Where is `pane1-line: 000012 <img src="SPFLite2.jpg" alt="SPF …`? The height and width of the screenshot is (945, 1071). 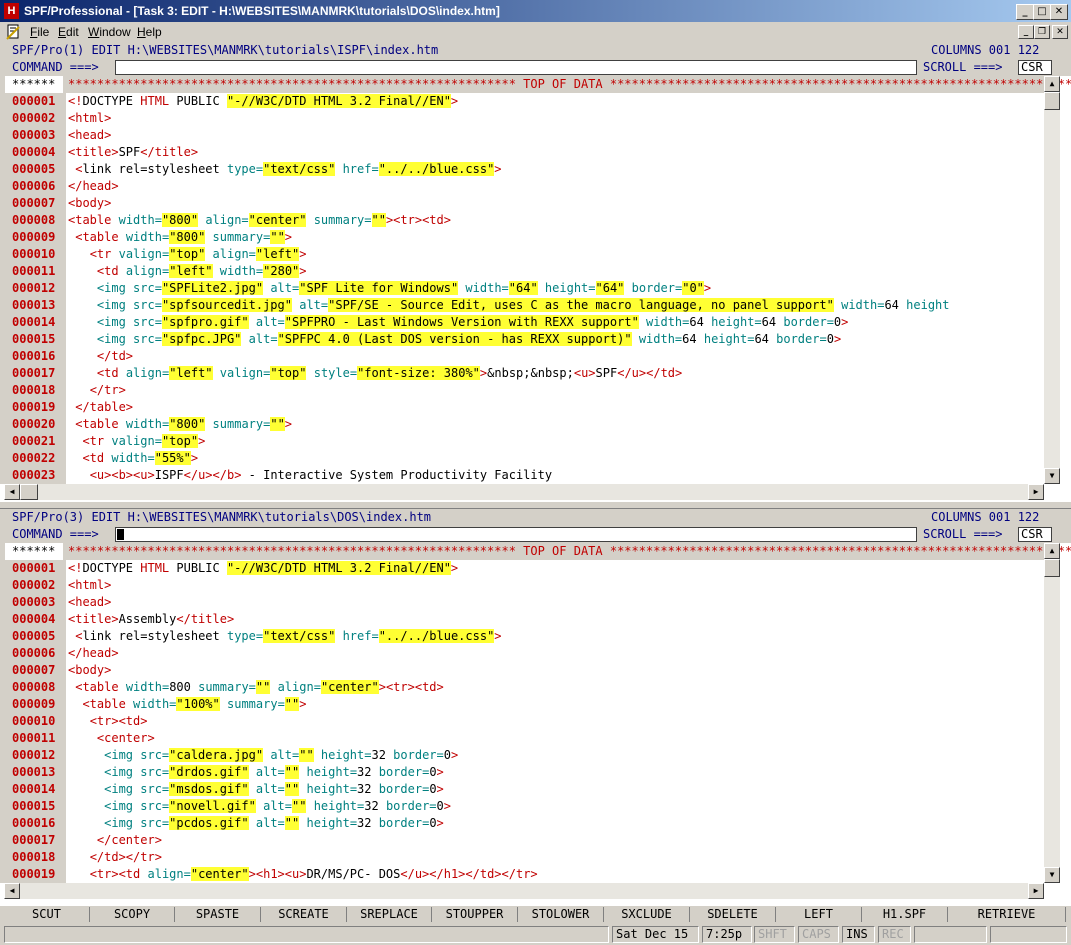 pane1-line: 000012 <img src="SPFLite2.jpg" alt="SPF … is located at coordinates (522, 288).